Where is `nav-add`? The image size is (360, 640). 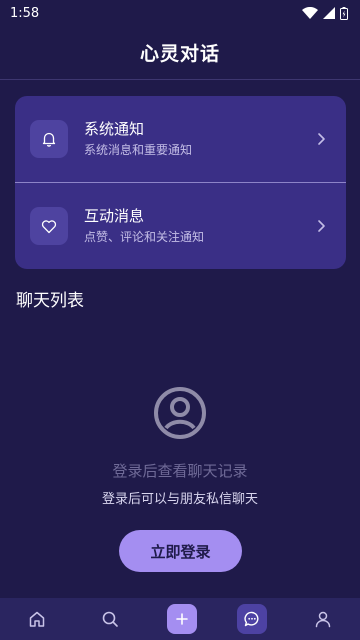 nav-add is located at coordinates (181, 619).